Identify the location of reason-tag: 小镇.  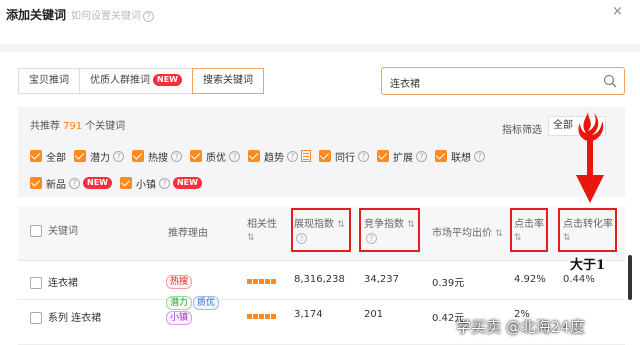
(179, 318).